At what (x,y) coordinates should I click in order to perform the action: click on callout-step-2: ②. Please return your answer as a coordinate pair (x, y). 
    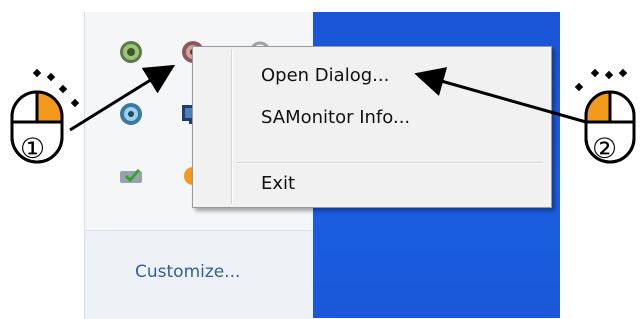
    Looking at the image, I should click on (604, 148).